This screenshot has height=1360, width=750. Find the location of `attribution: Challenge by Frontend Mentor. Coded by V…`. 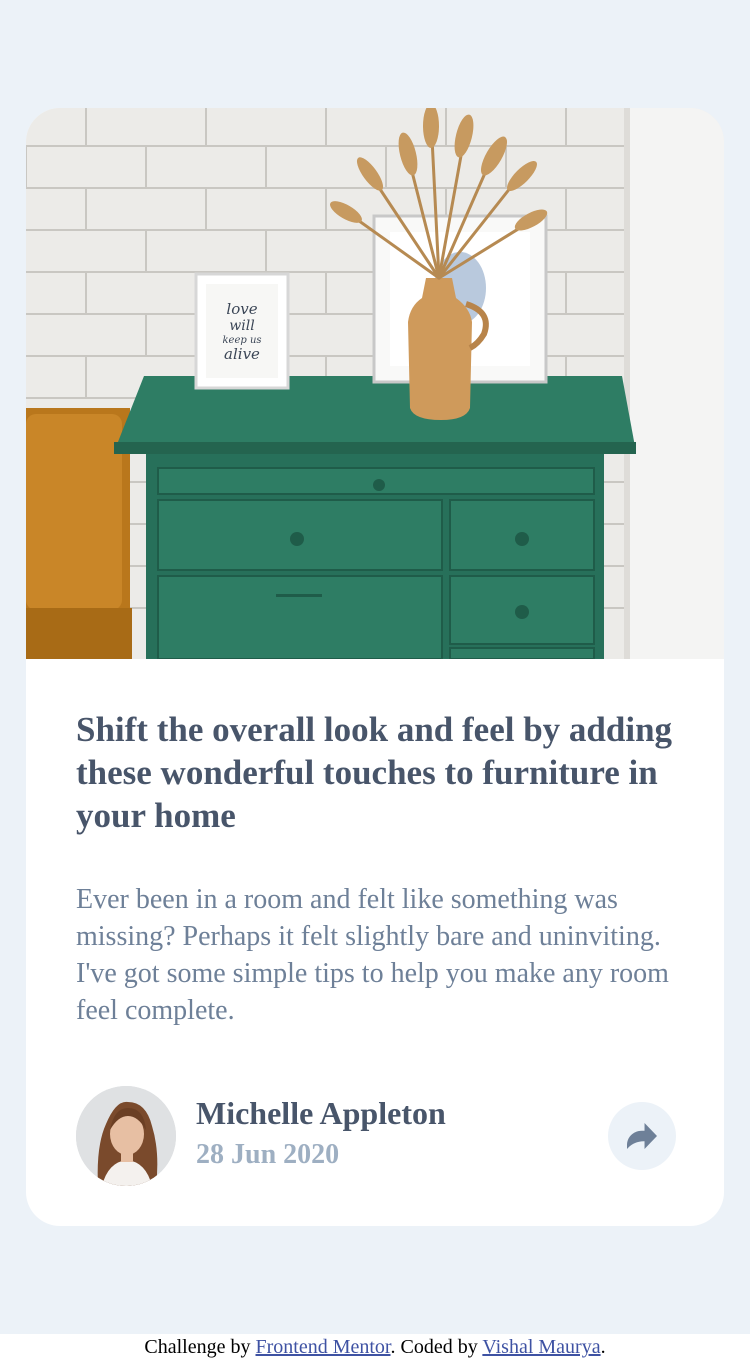

attribution: Challenge by Frontend Mentor. Coded by V… is located at coordinates (375, 1347).